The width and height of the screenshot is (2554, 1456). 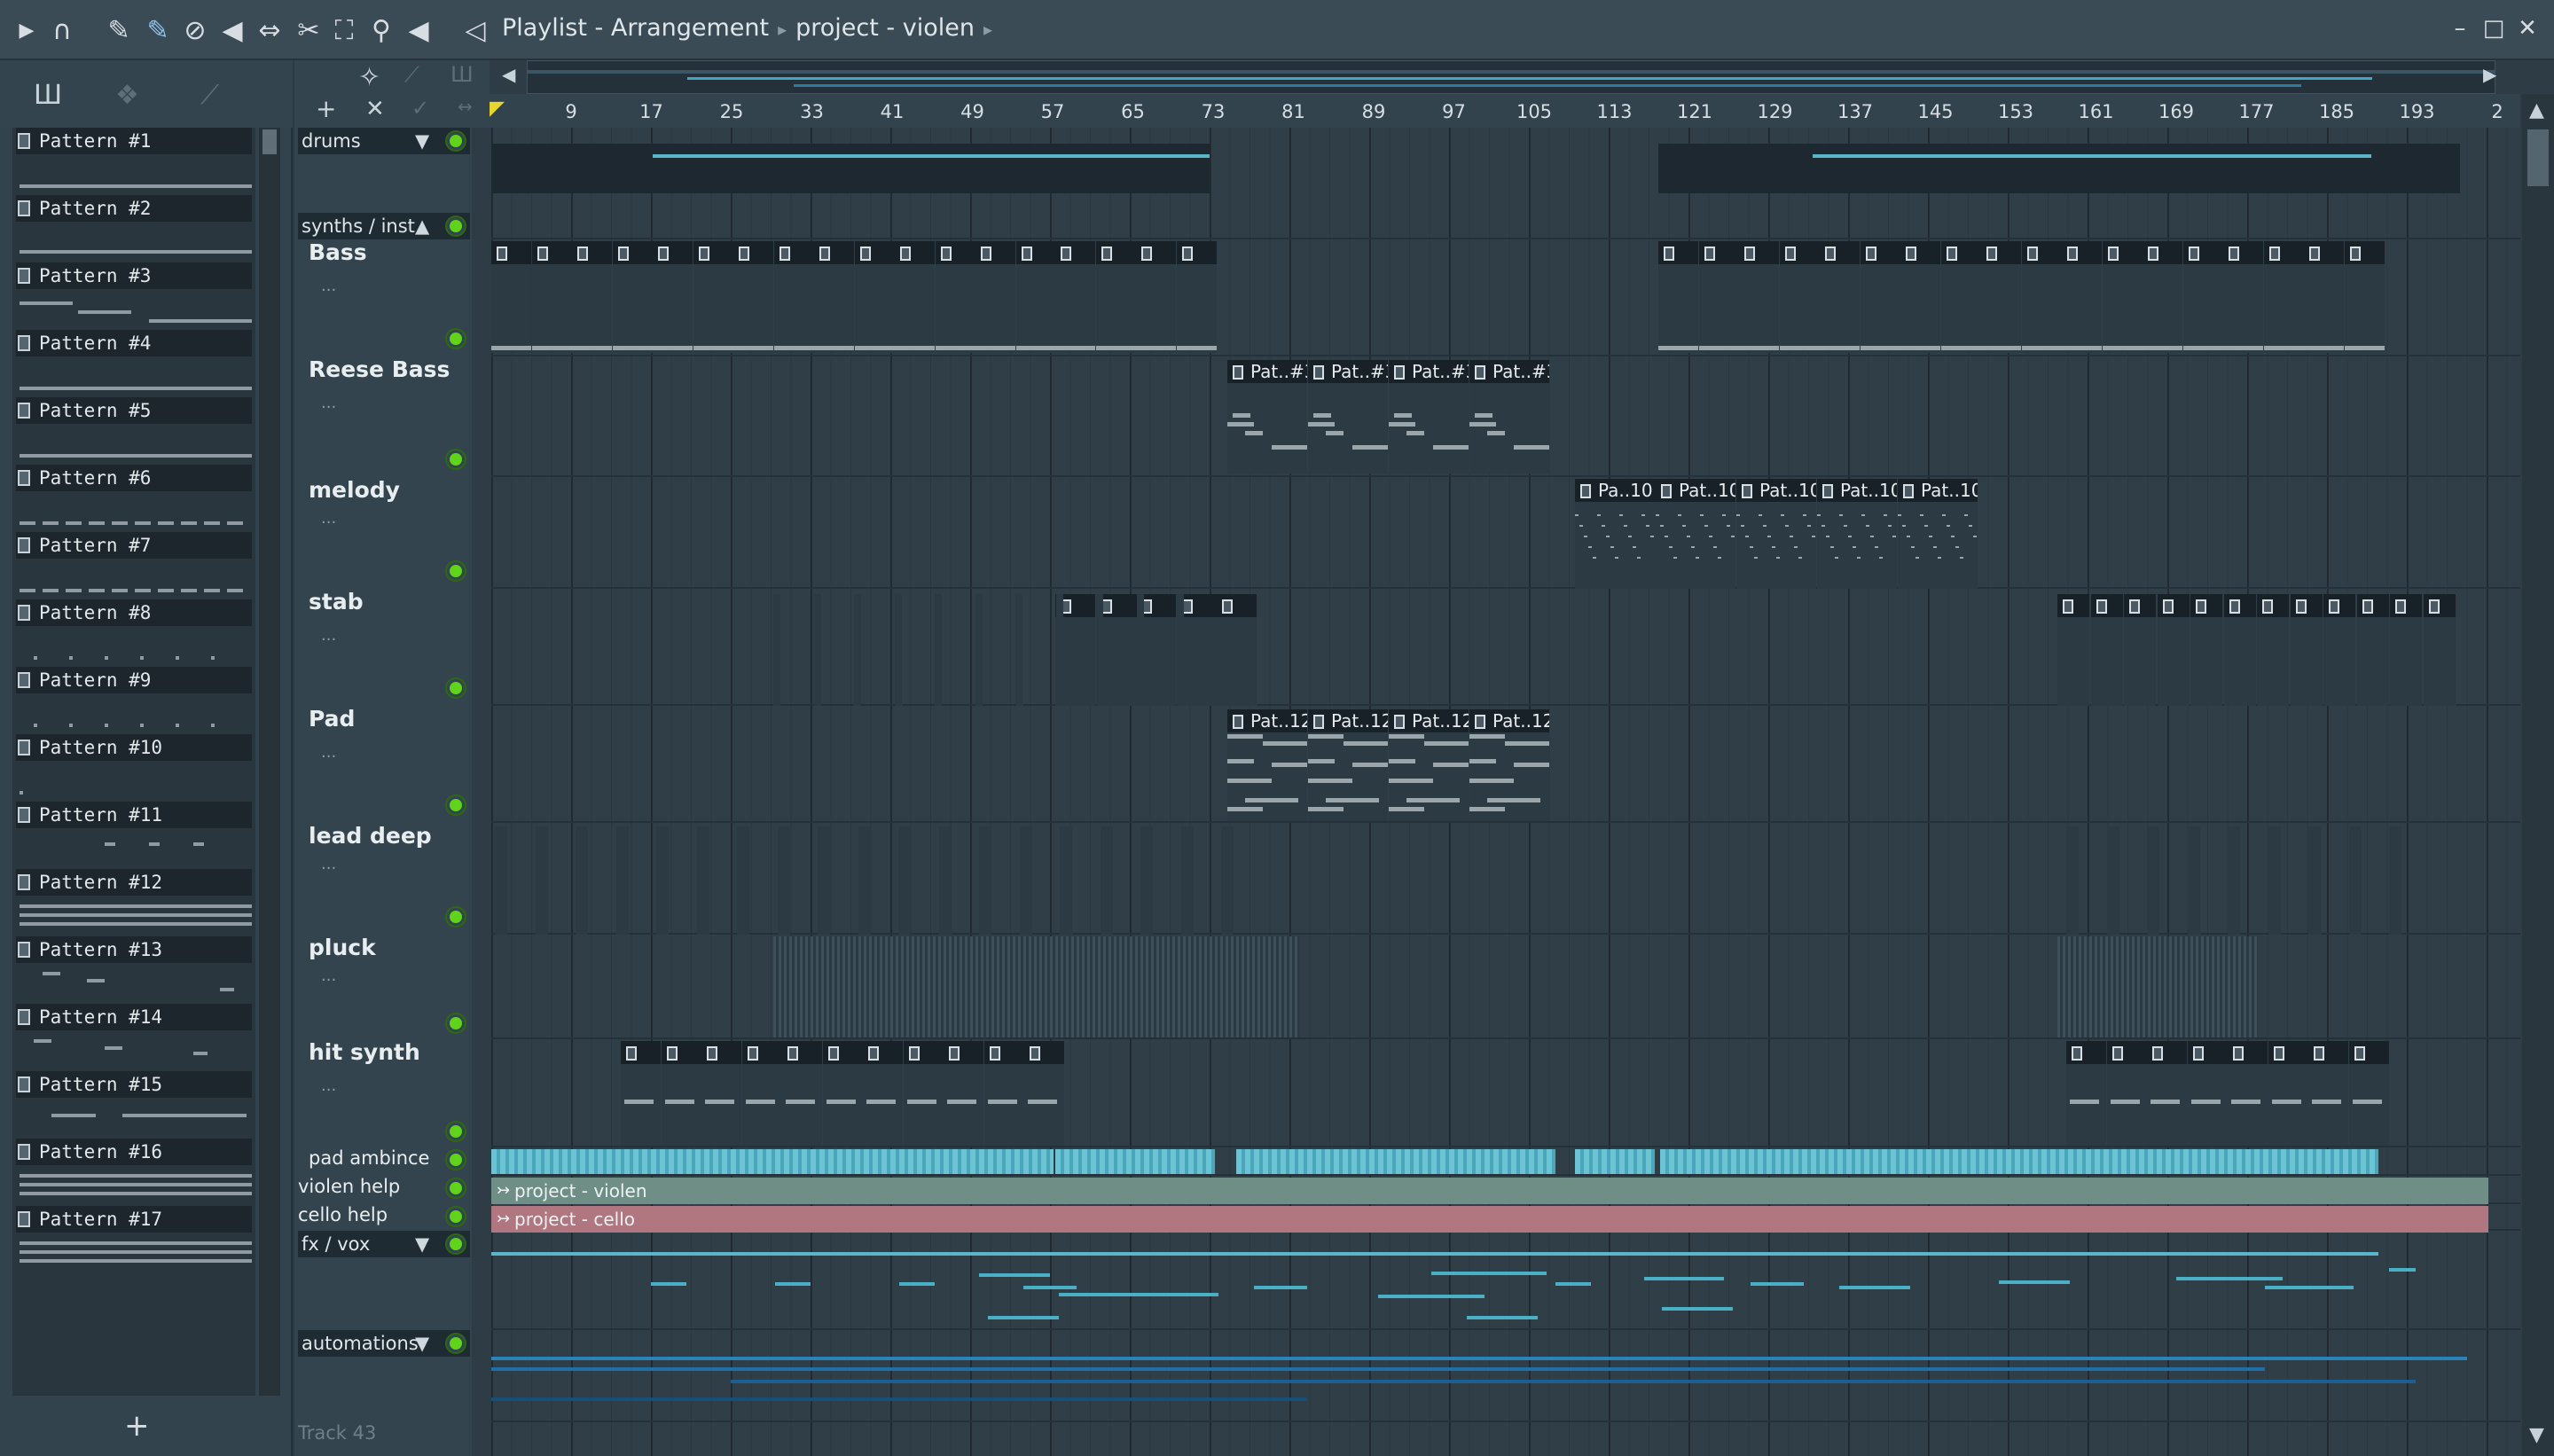 I want to click on pencil-icon: ✎, so click(x=119, y=30).